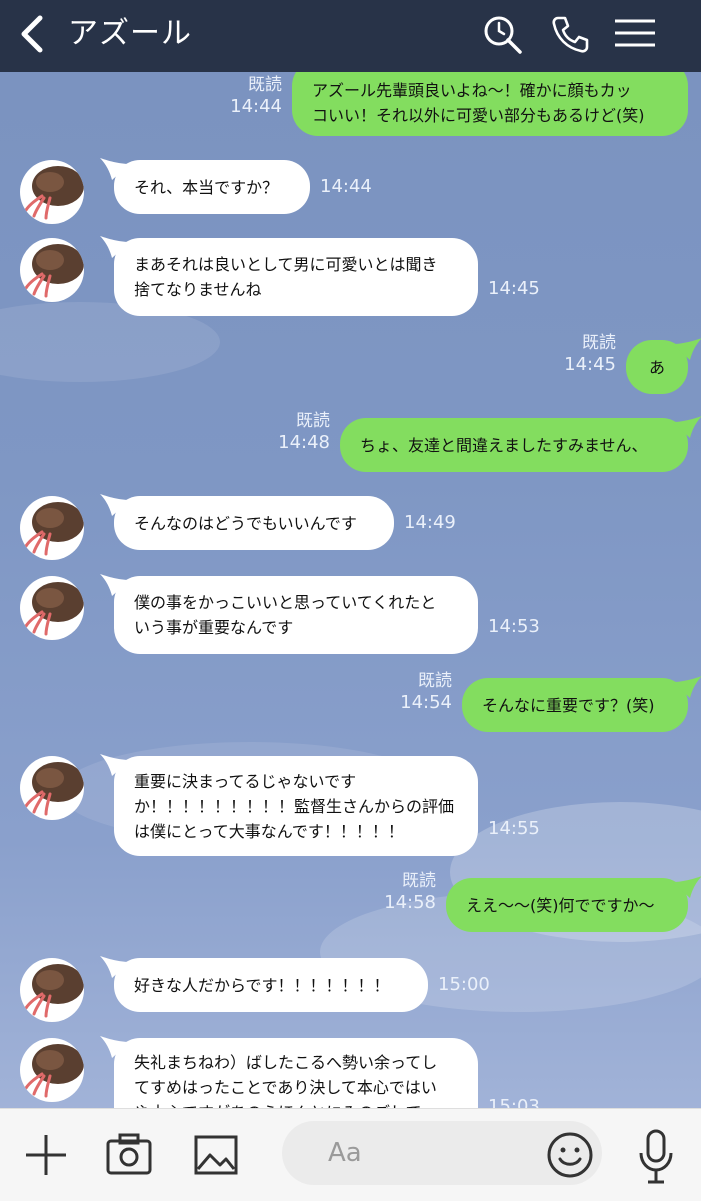  I want to click on my-message-bubble: ええ〜〜(笑)何でですか〜, so click(567, 905).